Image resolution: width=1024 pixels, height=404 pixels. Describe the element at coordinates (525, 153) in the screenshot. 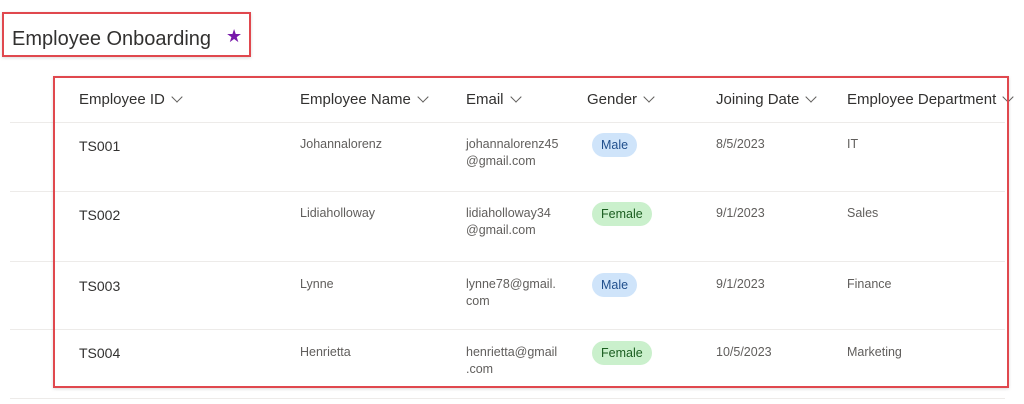

I see `email-cell: johannalorenz45 @gmail.com` at that location.